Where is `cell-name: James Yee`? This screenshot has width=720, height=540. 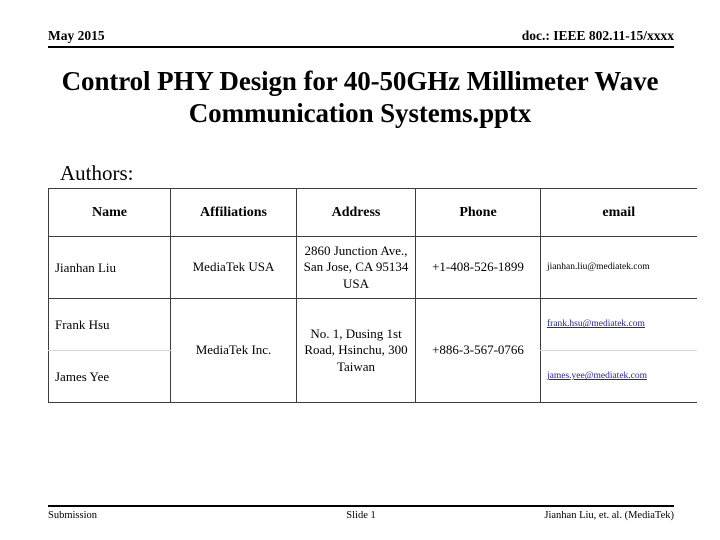 cell-name: James Yee is located at coordinates (109, 376).